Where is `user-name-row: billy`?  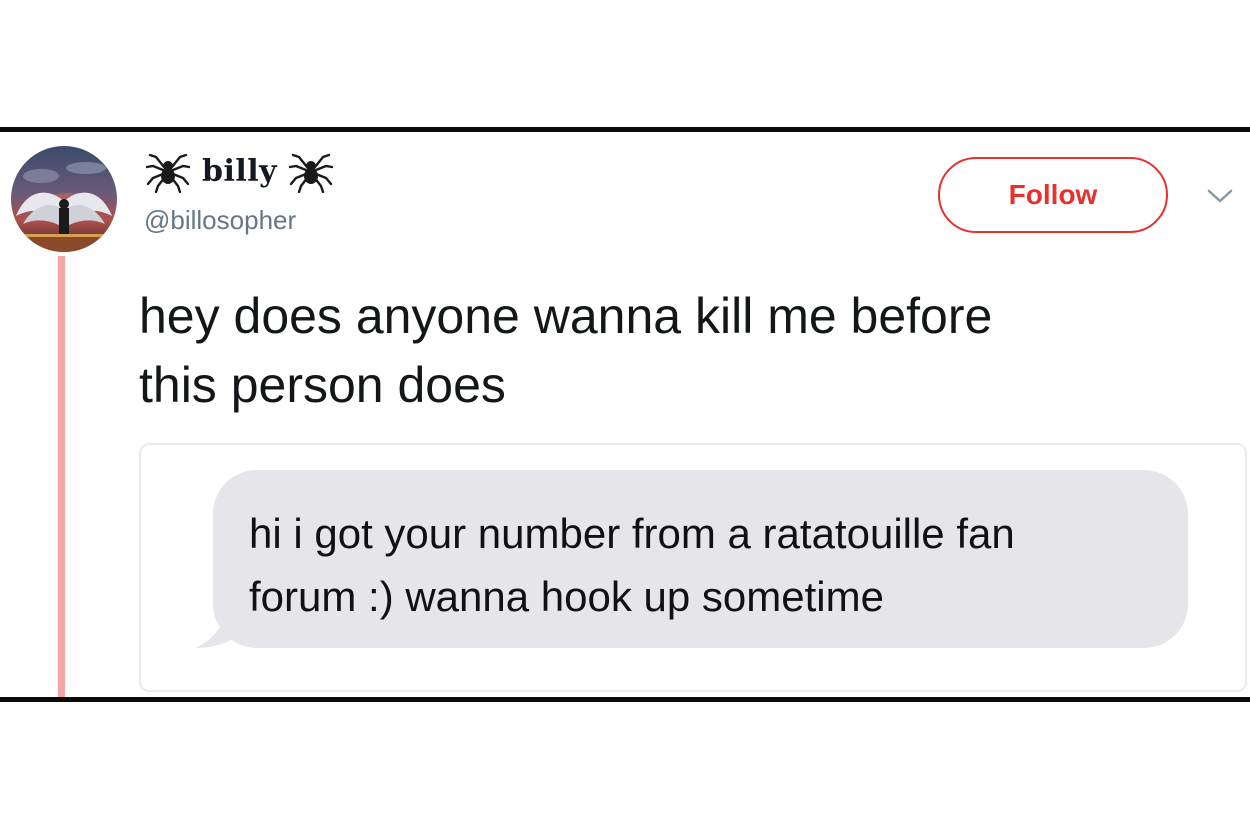 user-name-row: billy is located at coordinates (240, 171).